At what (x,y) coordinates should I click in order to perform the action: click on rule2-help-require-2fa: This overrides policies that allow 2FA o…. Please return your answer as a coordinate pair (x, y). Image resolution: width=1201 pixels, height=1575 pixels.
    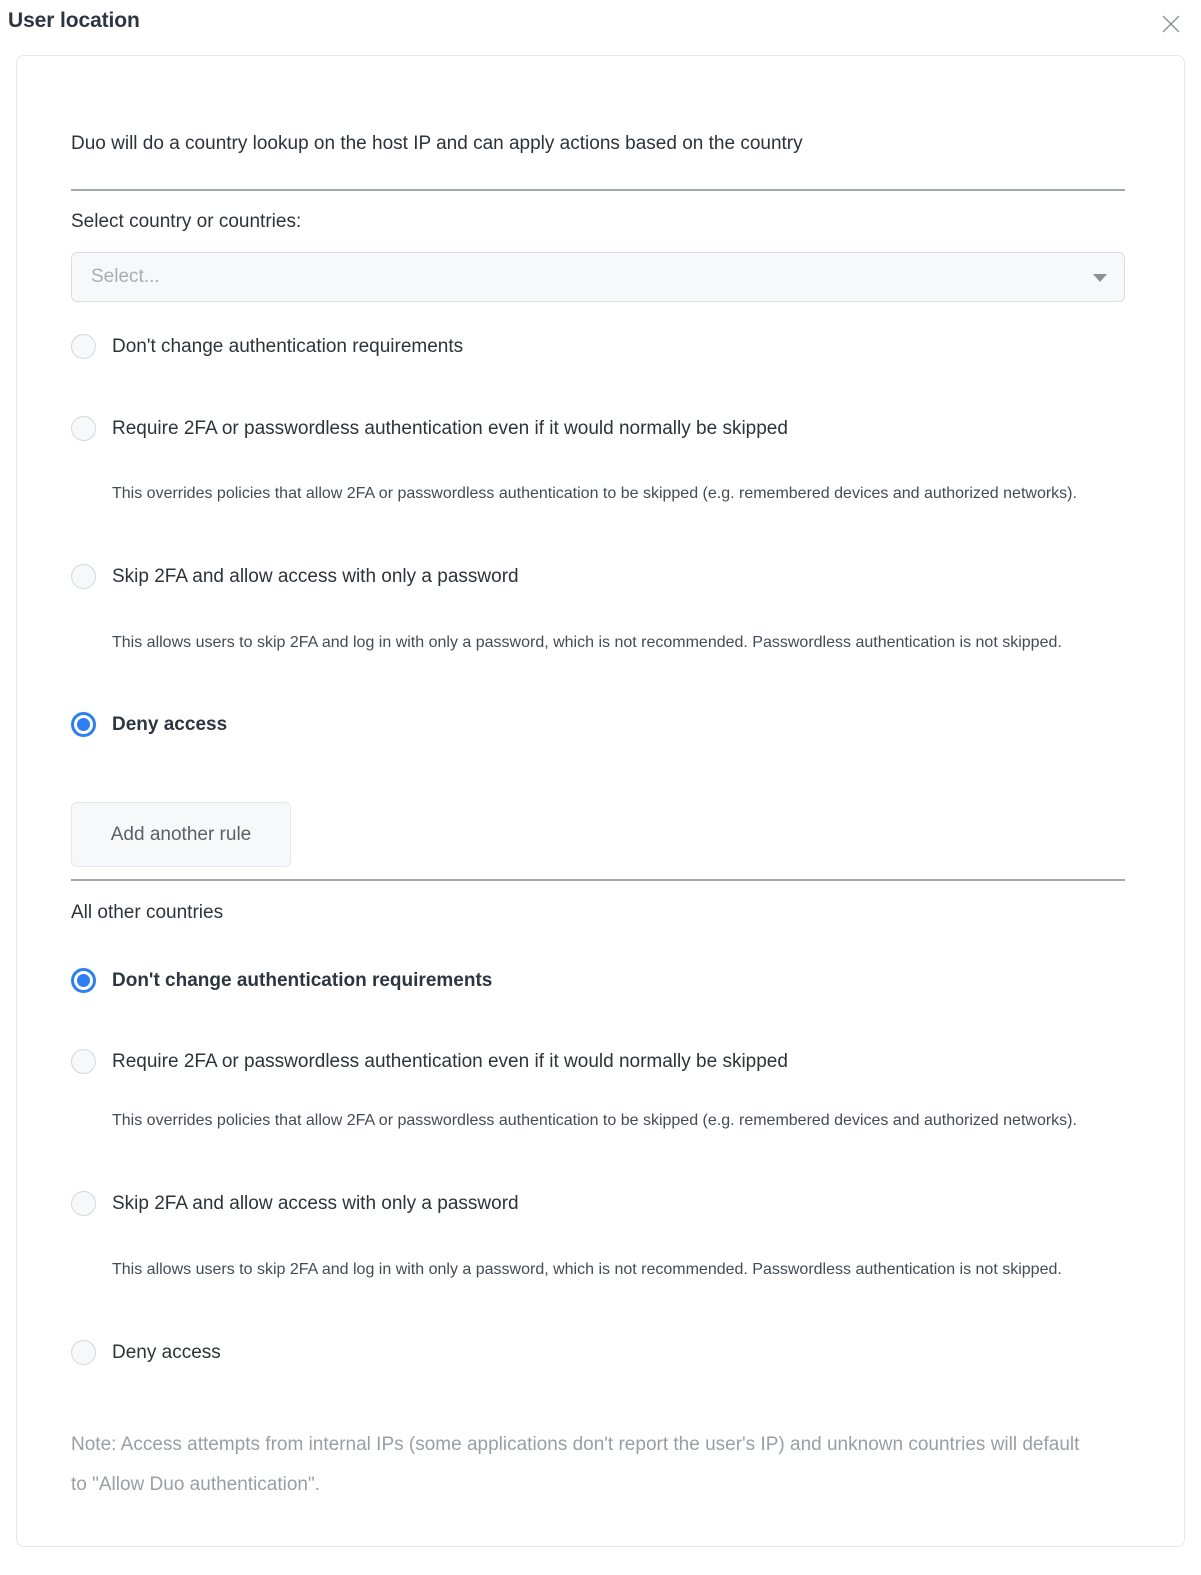
    Looking at the image, I should click on (594, 1120).